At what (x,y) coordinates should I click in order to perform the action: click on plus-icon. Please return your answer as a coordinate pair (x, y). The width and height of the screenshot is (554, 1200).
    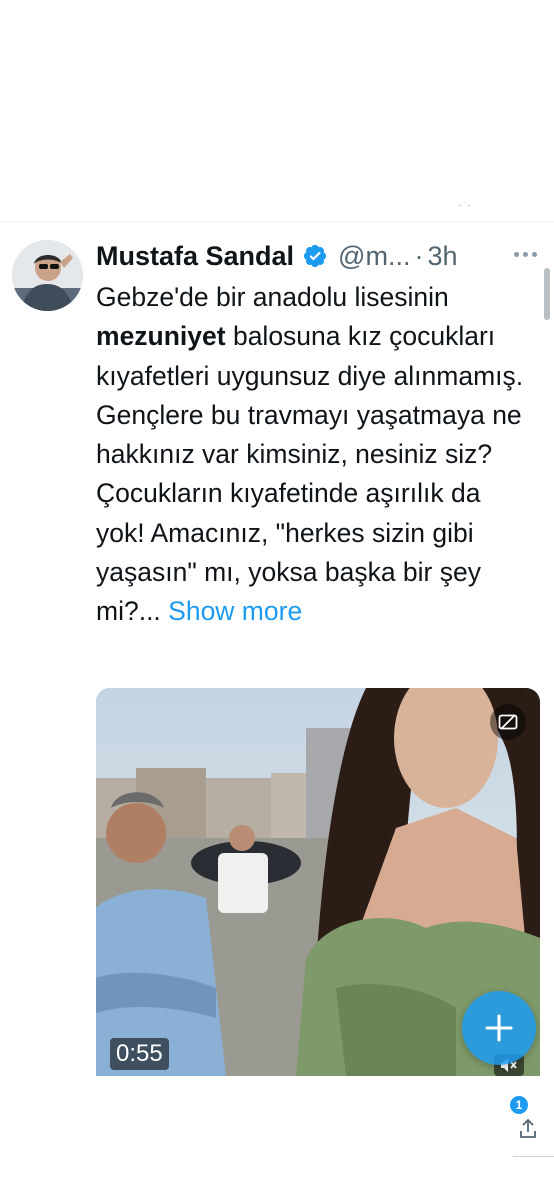
    Looking at the image, I should click on (499, 1028).